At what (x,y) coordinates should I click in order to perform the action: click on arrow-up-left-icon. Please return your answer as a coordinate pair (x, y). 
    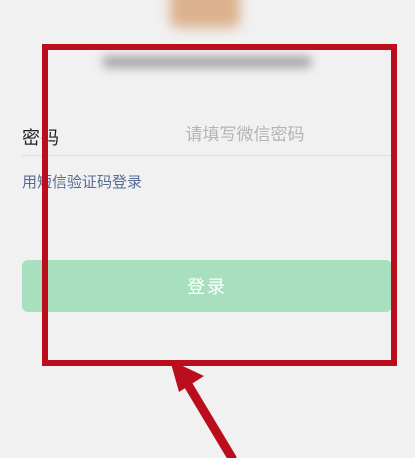
    Looking at the image, I should click on (203, 409).